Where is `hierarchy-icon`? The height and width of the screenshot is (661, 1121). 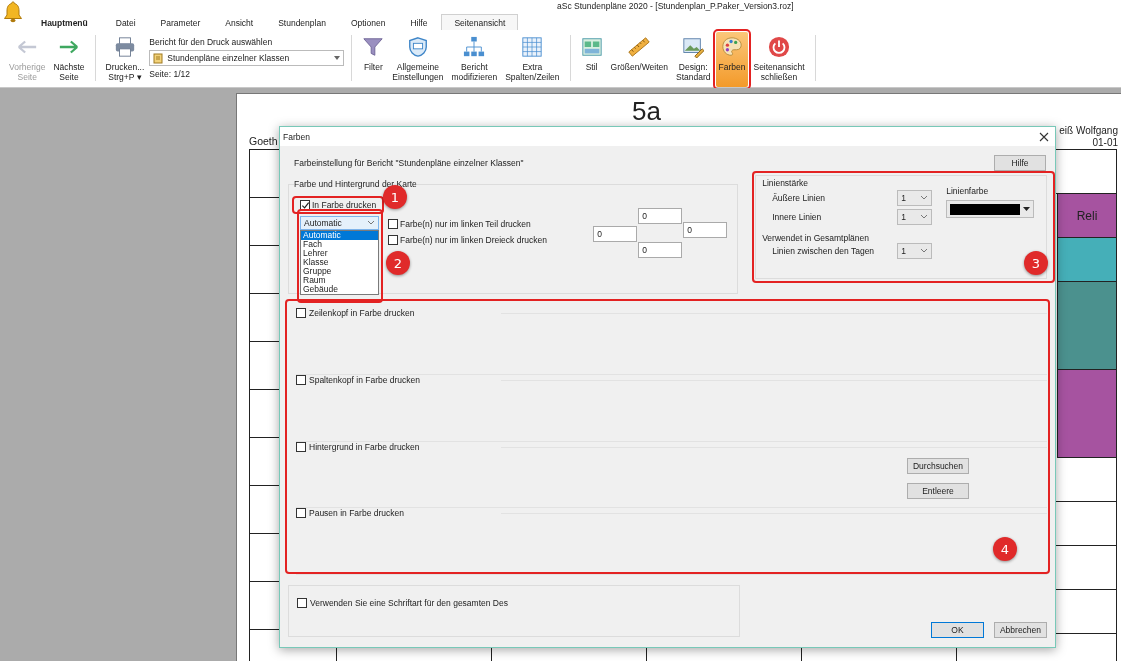
hierarchy-icon is located at coordinates (474, 47).